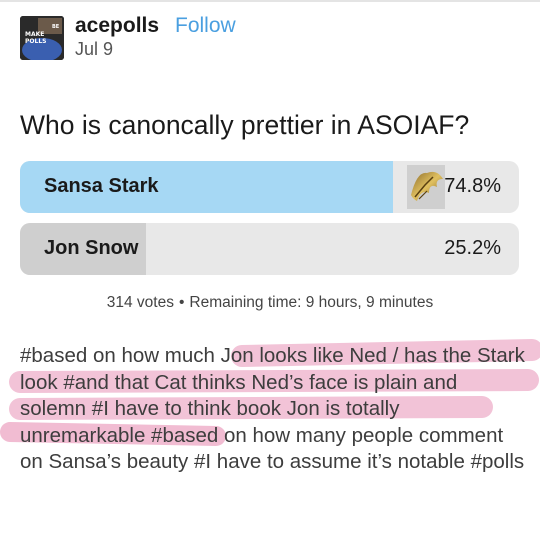  I want to click on poll-remaining-time: Remaining time: 9 hours, 9 minutes, so click(311, 302).